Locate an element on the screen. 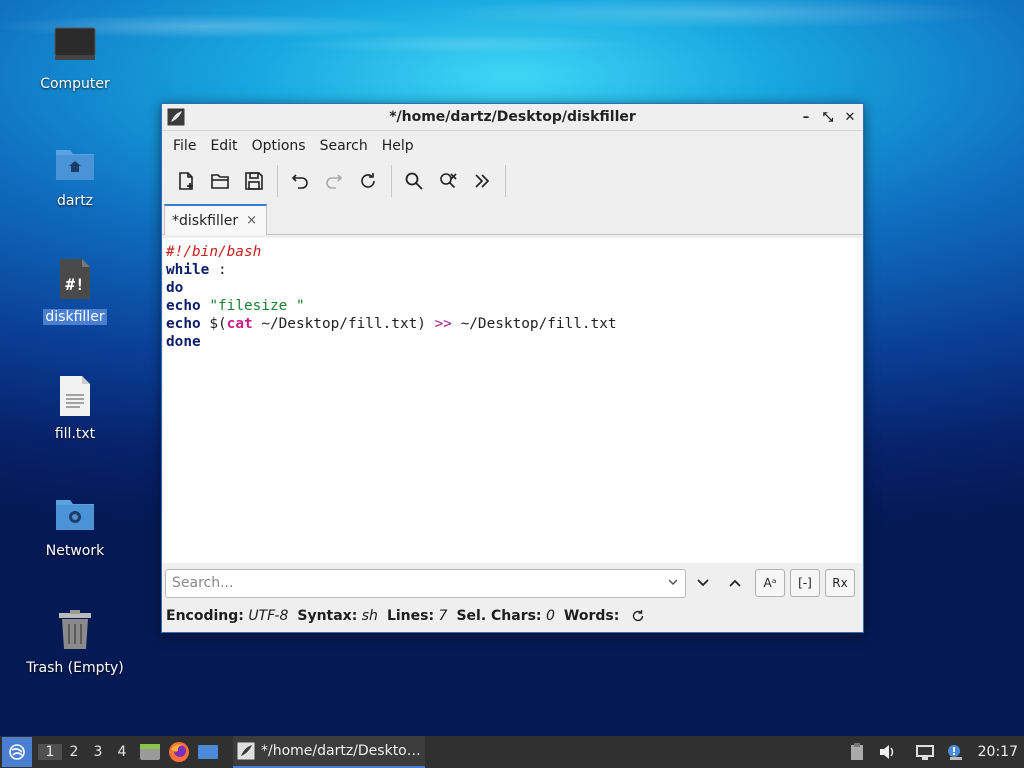 This screenshot has height=768, width=1024. reload-button is located at coordinates (368, 181).